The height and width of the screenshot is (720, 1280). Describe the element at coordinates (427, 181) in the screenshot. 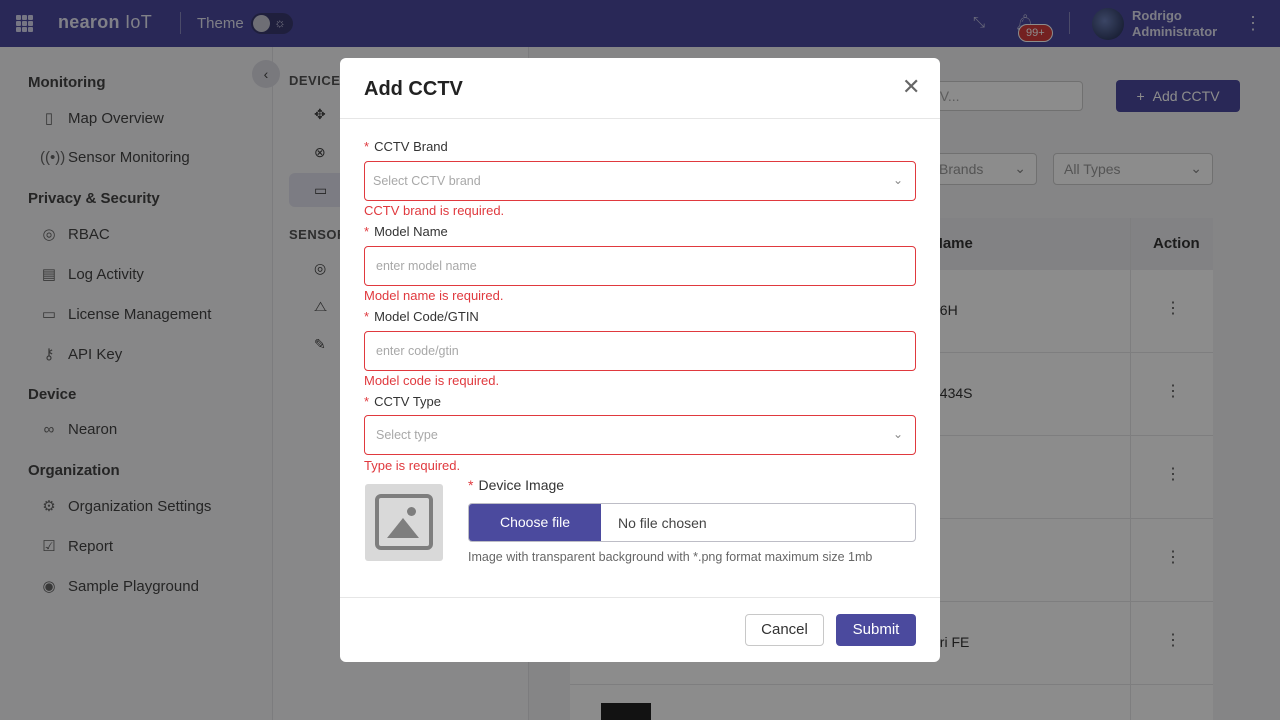

I see `brand-placeholder: Select CCTV brand` at that location.